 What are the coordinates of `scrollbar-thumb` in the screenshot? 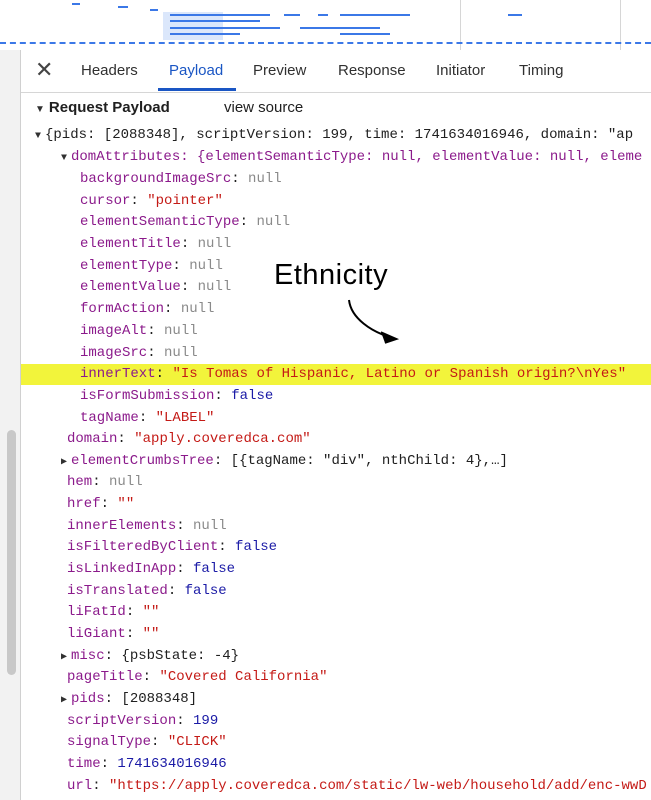 It's located at (11, 552).